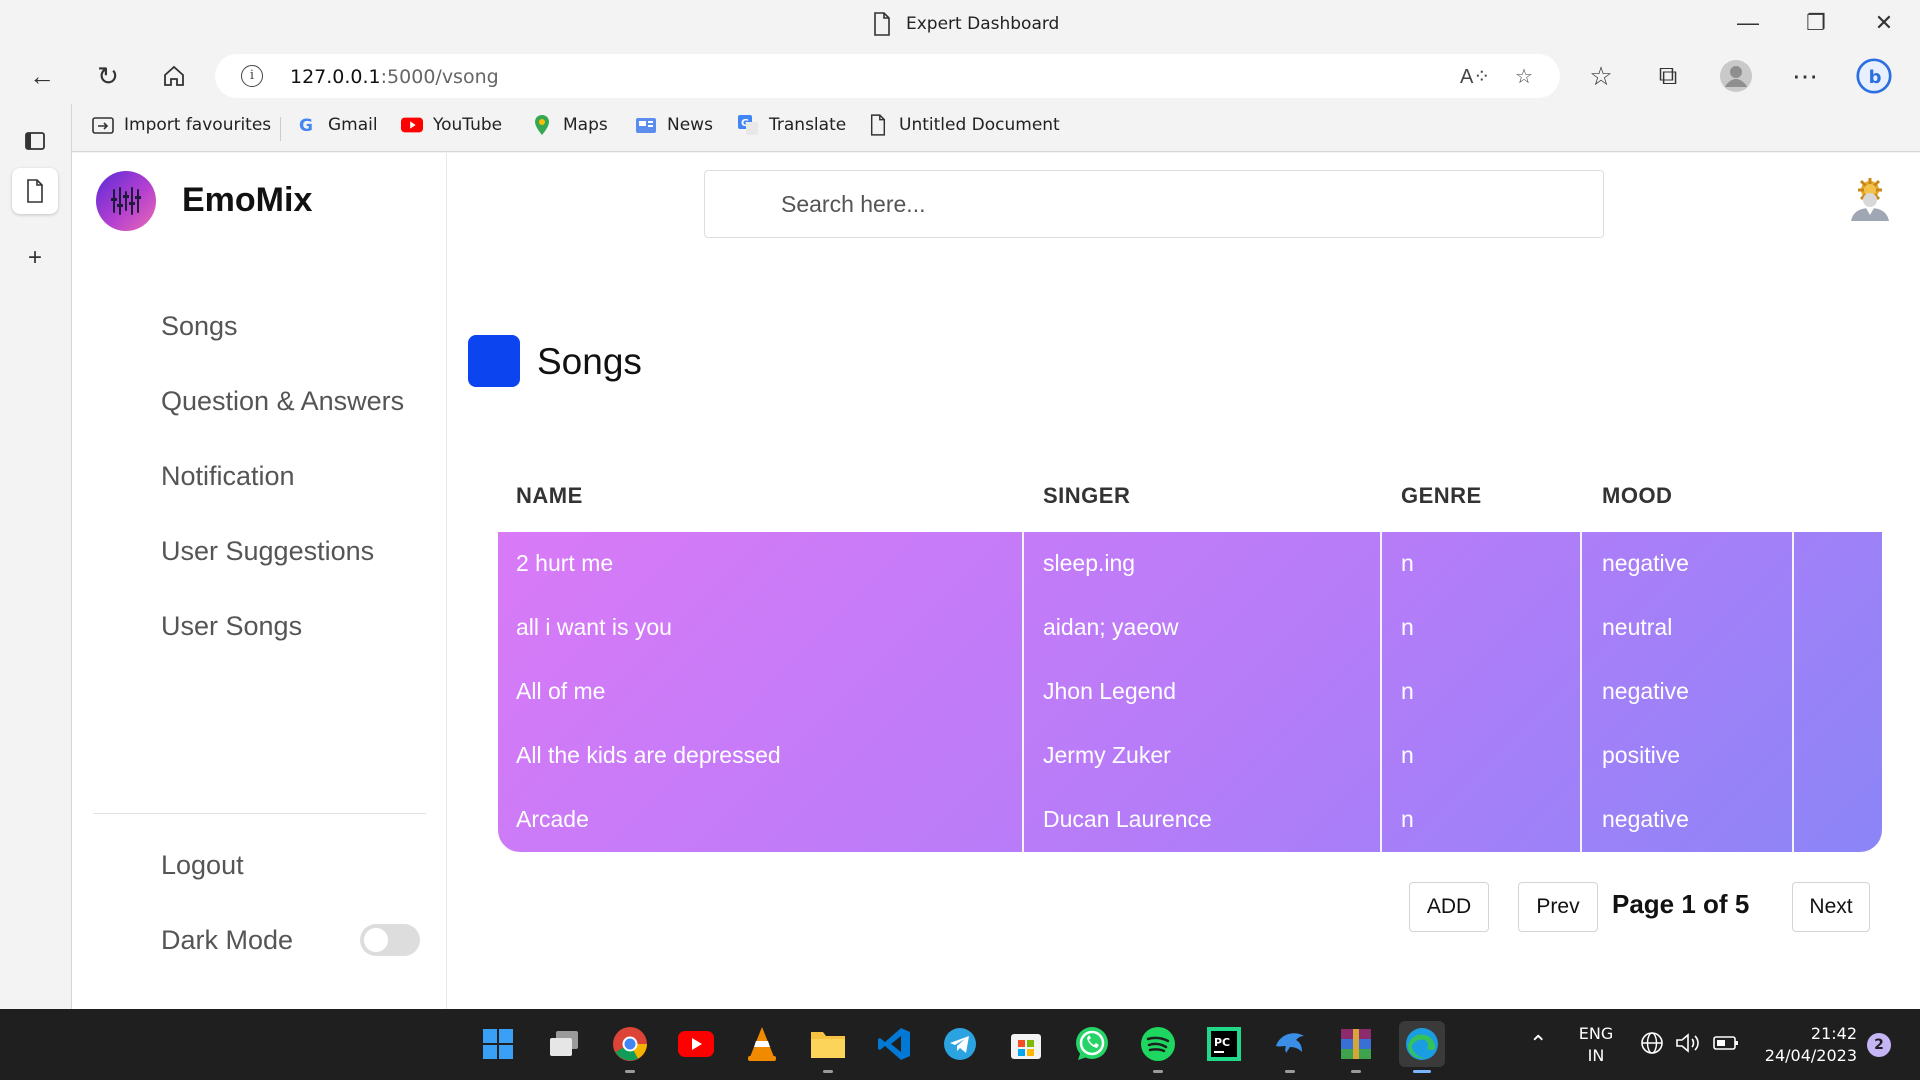  I want to click on cell-name: All of me, so click(561, 691).